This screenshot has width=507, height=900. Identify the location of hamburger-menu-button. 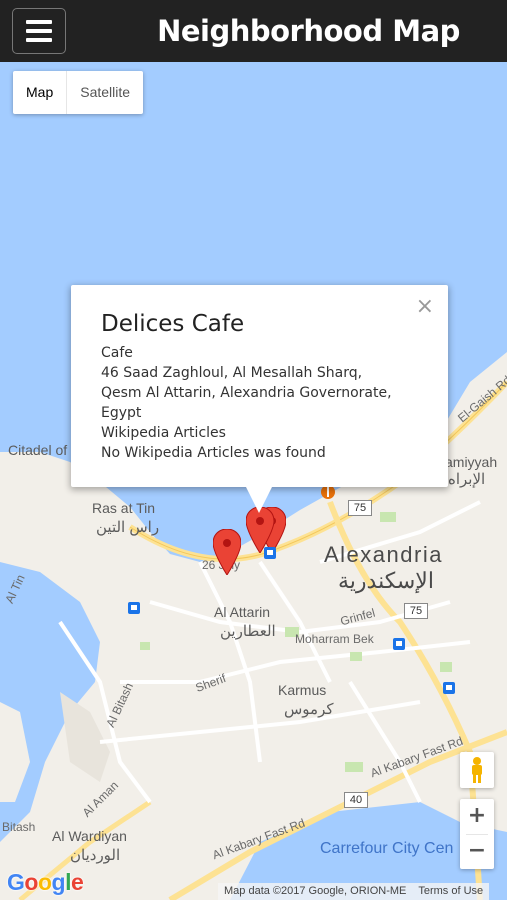
(39, 31).